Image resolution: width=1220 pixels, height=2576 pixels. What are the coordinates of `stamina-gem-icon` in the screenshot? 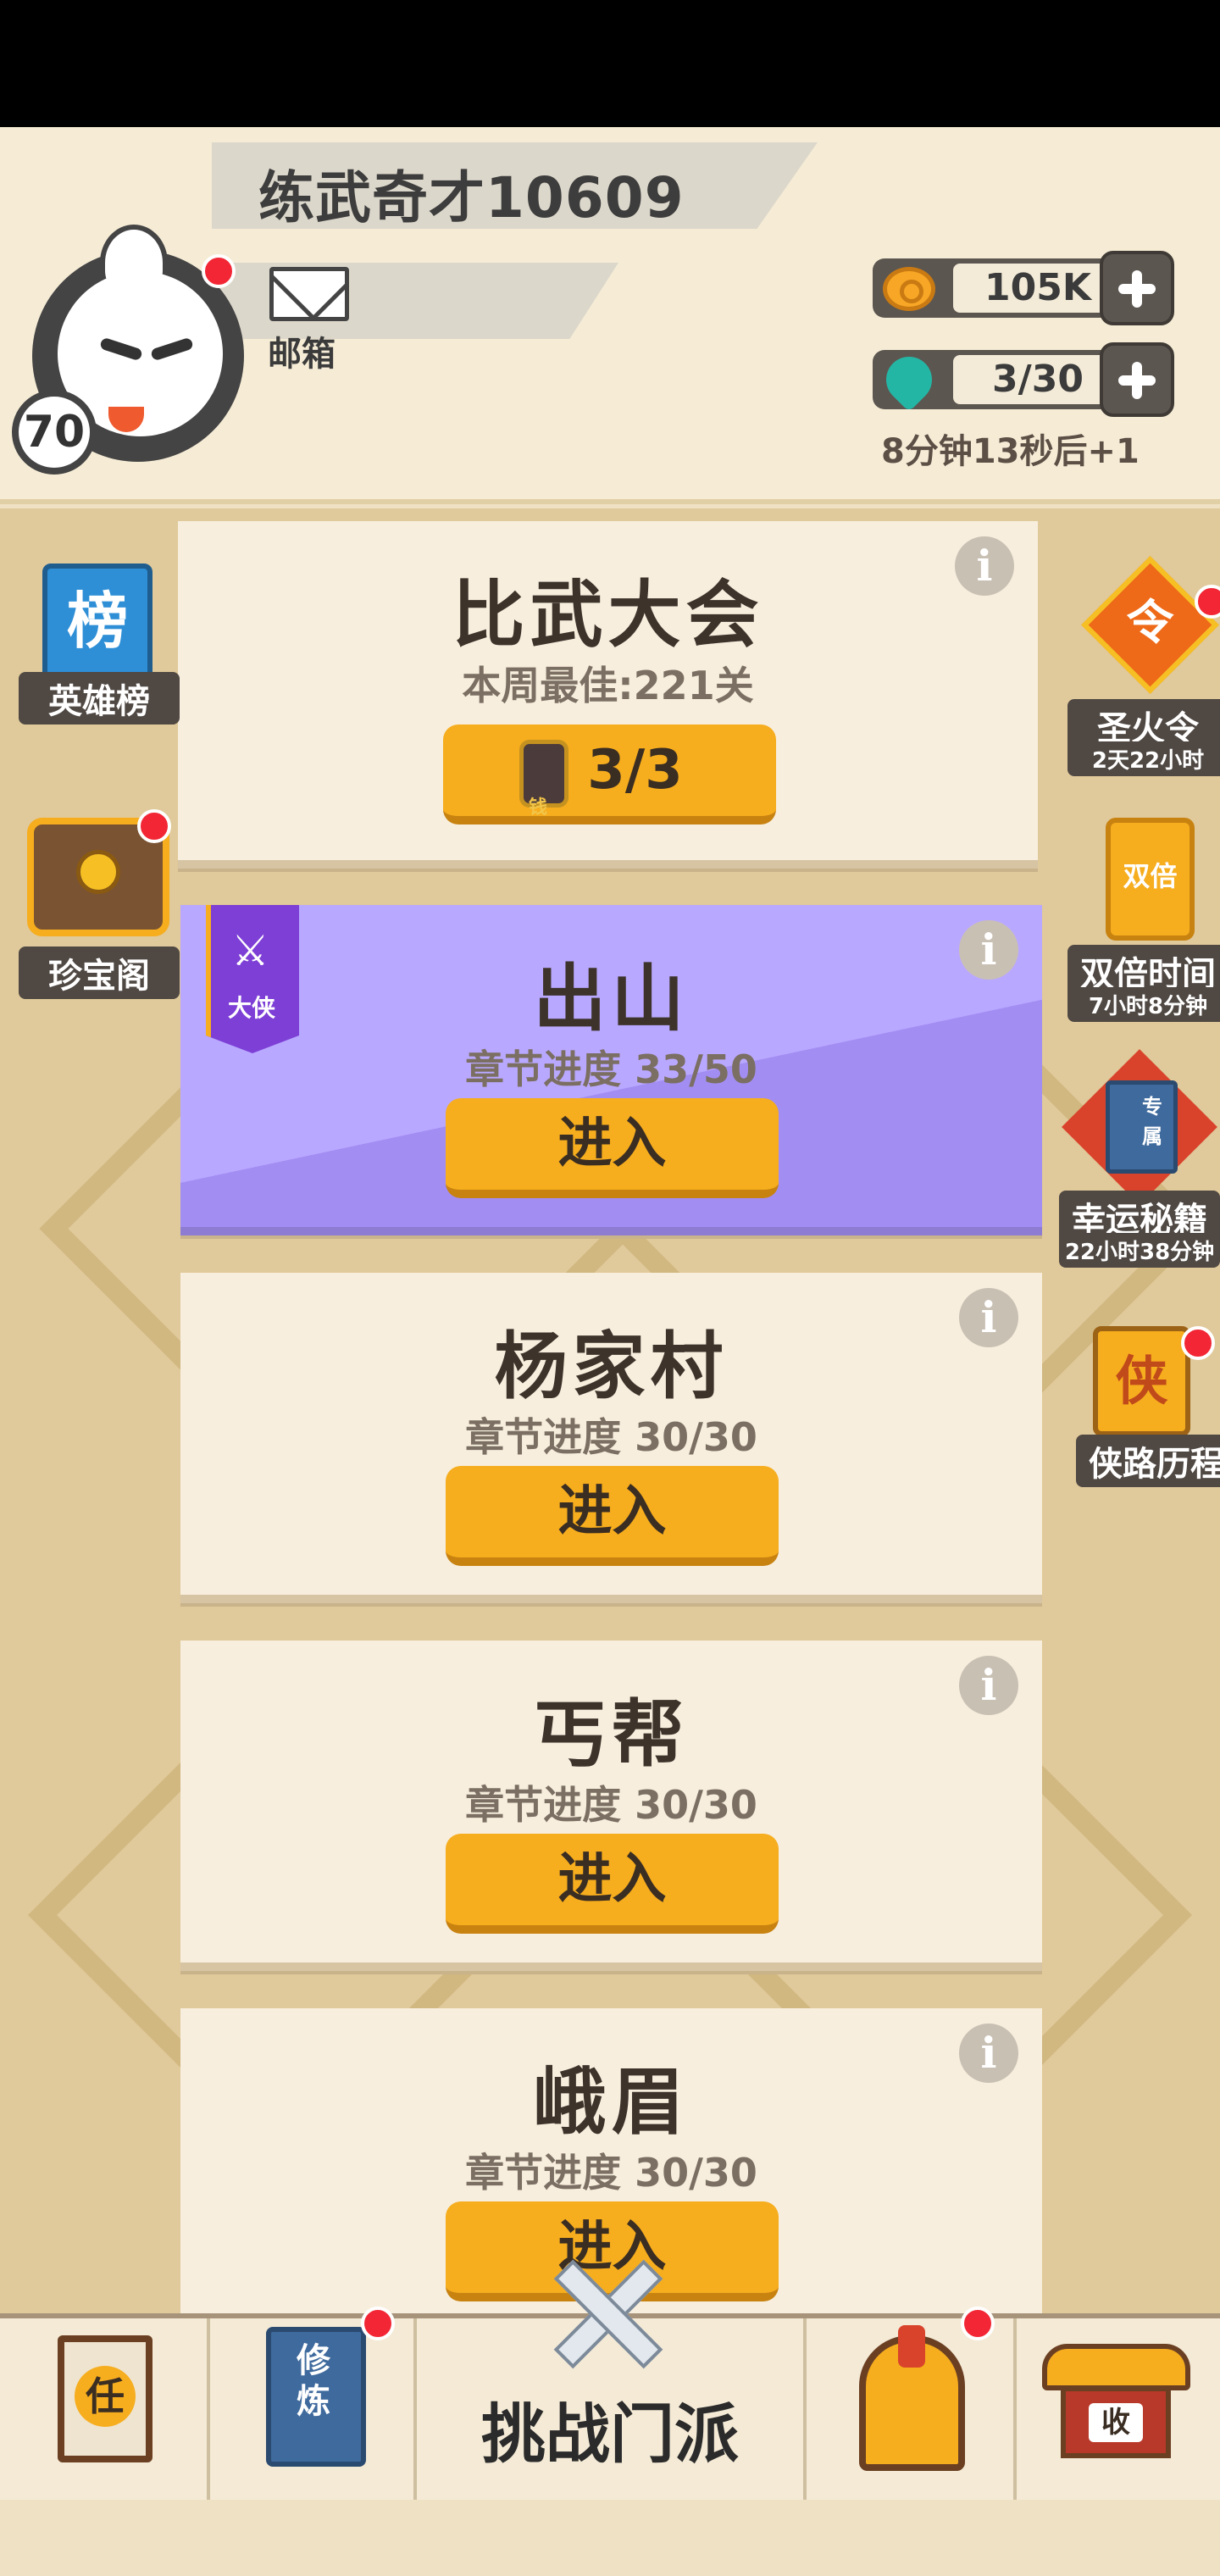 It's located at (909, 380).